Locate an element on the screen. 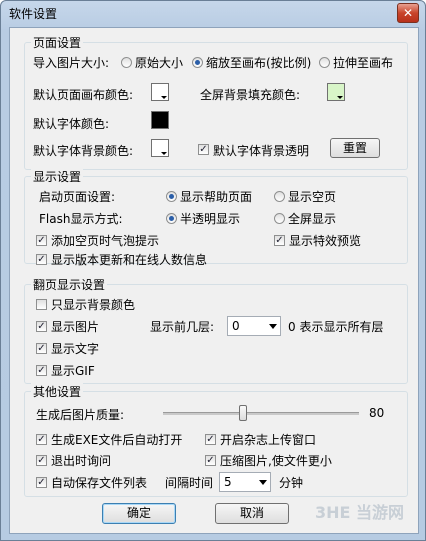 Image resolution: width=426 pixels, height=541 pixels. startup-help-radio is located at coordinates (171, 196).